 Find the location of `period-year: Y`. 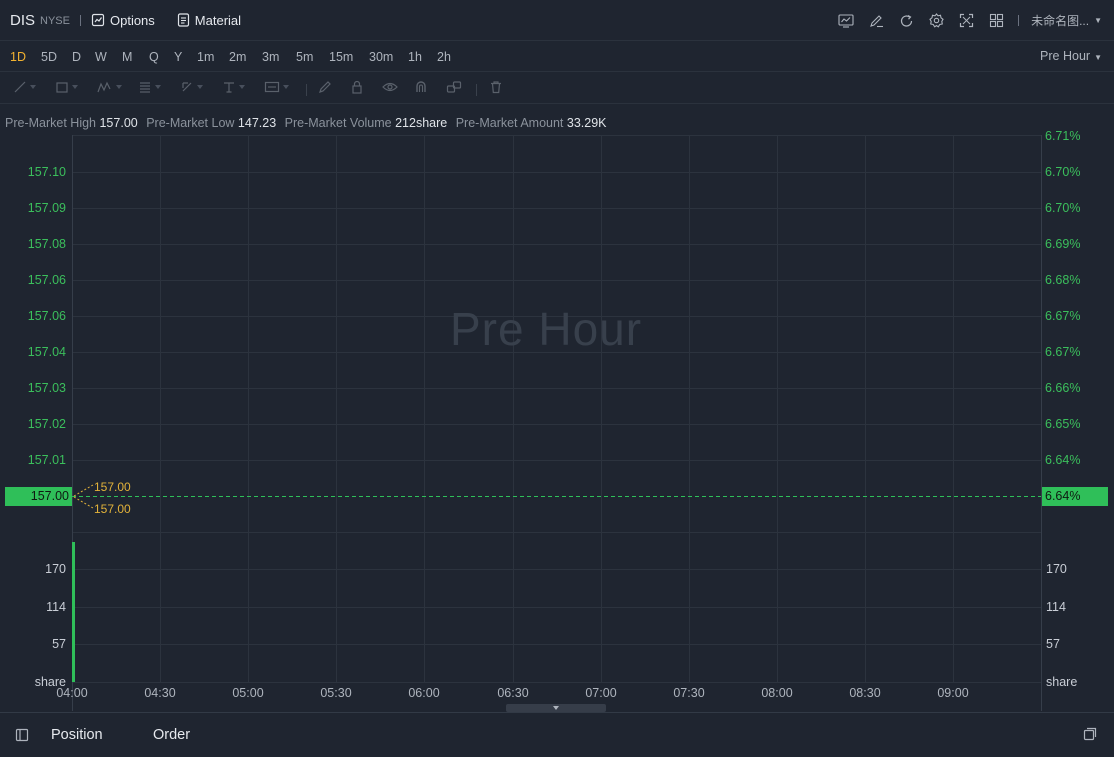

period-year: Y is located at coordinates (178, 57).